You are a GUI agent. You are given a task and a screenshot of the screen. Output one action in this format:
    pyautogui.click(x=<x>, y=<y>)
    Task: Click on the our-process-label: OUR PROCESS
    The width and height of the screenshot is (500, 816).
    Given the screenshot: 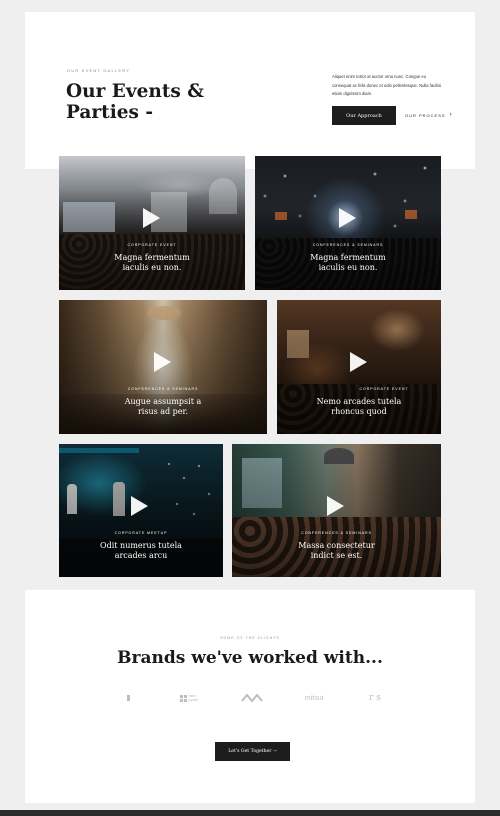 What is the action you would take?
    pyautogui.click(x=425, y=115)
    